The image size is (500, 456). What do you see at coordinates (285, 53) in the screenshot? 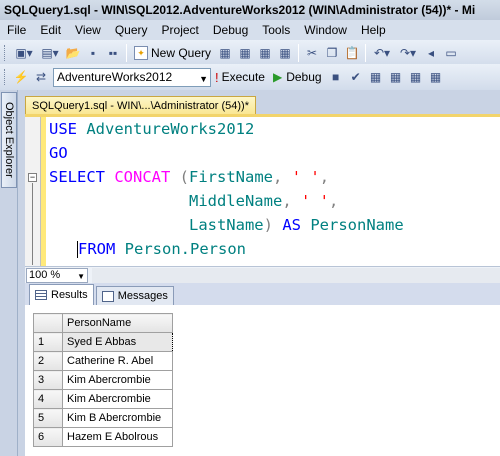
I see `xmla-query-icon: ▦` at bounding box center [285, 53].